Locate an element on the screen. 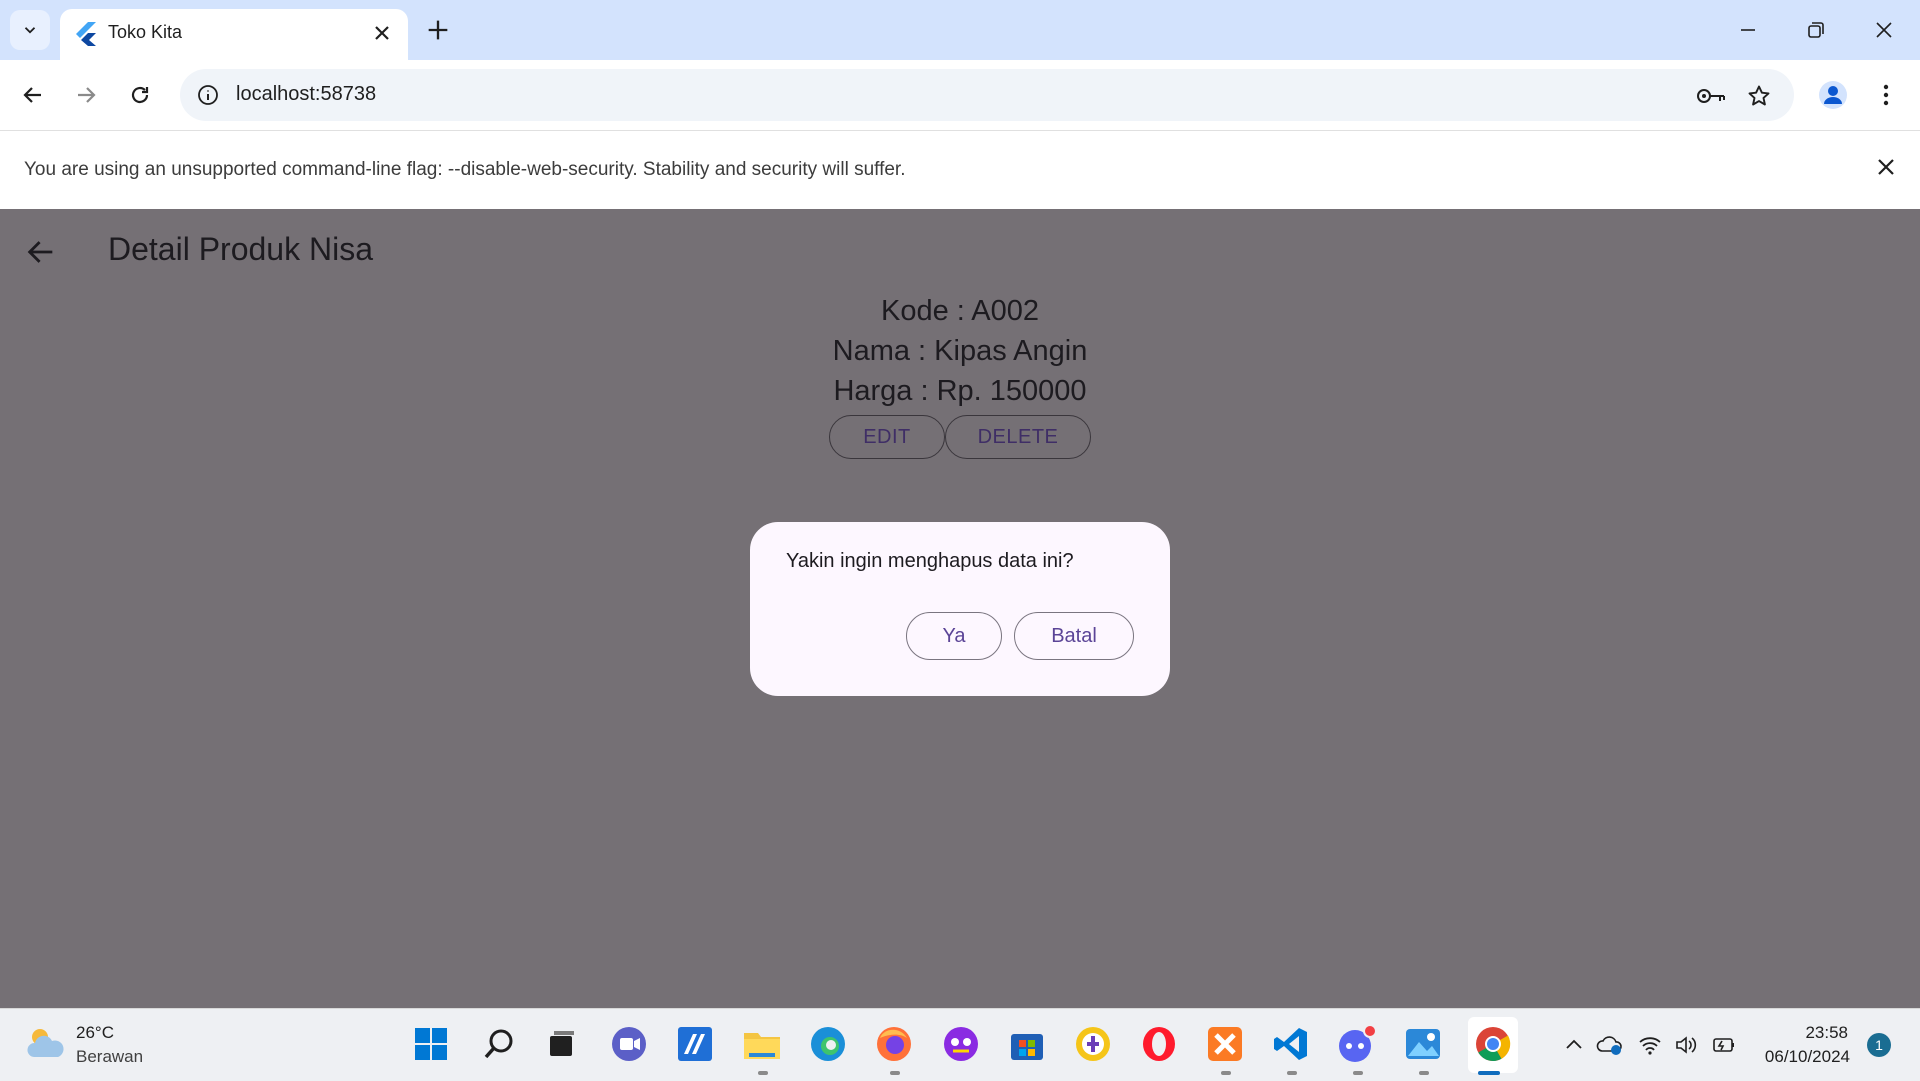 The height and width of the screenshot is (1081, 1920). opera-icon is located at coordinates (1159, 1044).